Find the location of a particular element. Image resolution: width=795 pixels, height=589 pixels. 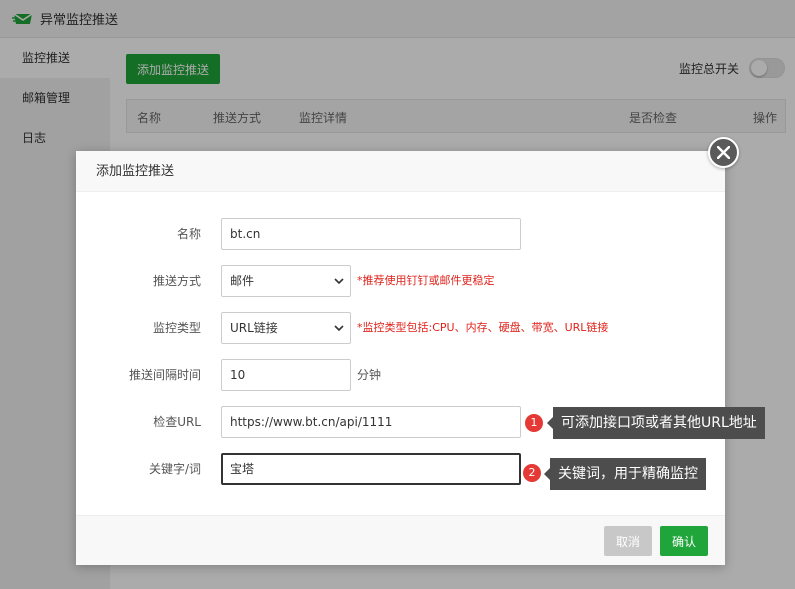

name-input: bt.cn is located at coordinates (371, 234).